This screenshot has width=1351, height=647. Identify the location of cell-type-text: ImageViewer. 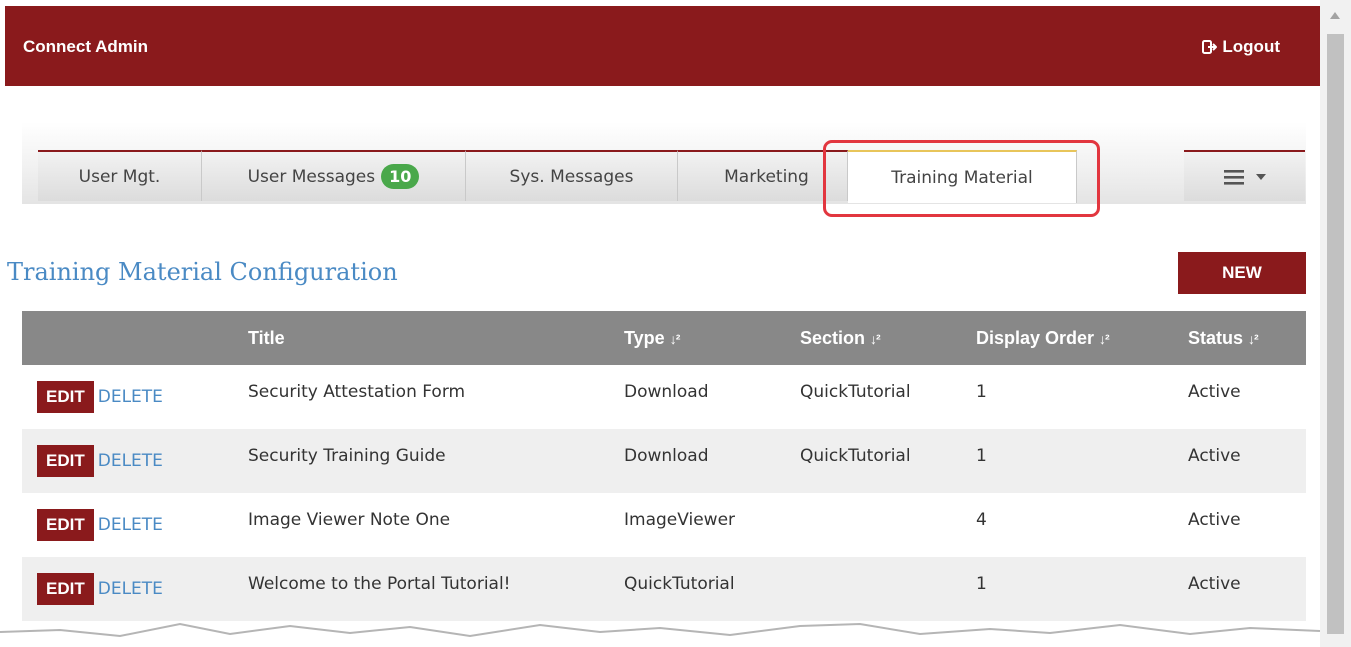
(680, 520).